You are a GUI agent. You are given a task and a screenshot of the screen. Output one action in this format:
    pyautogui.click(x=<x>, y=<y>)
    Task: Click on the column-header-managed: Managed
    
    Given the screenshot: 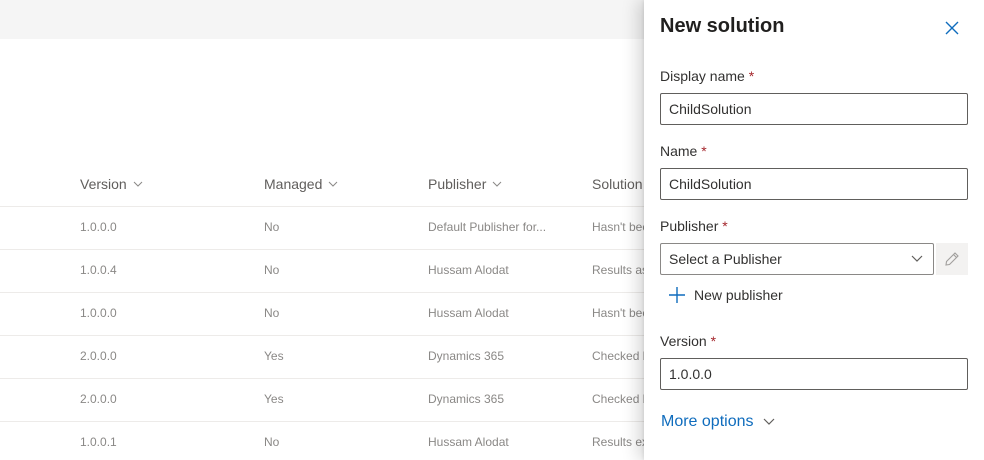 What is the action you would take?
    pyautogui.click(x=301, y=184)
    